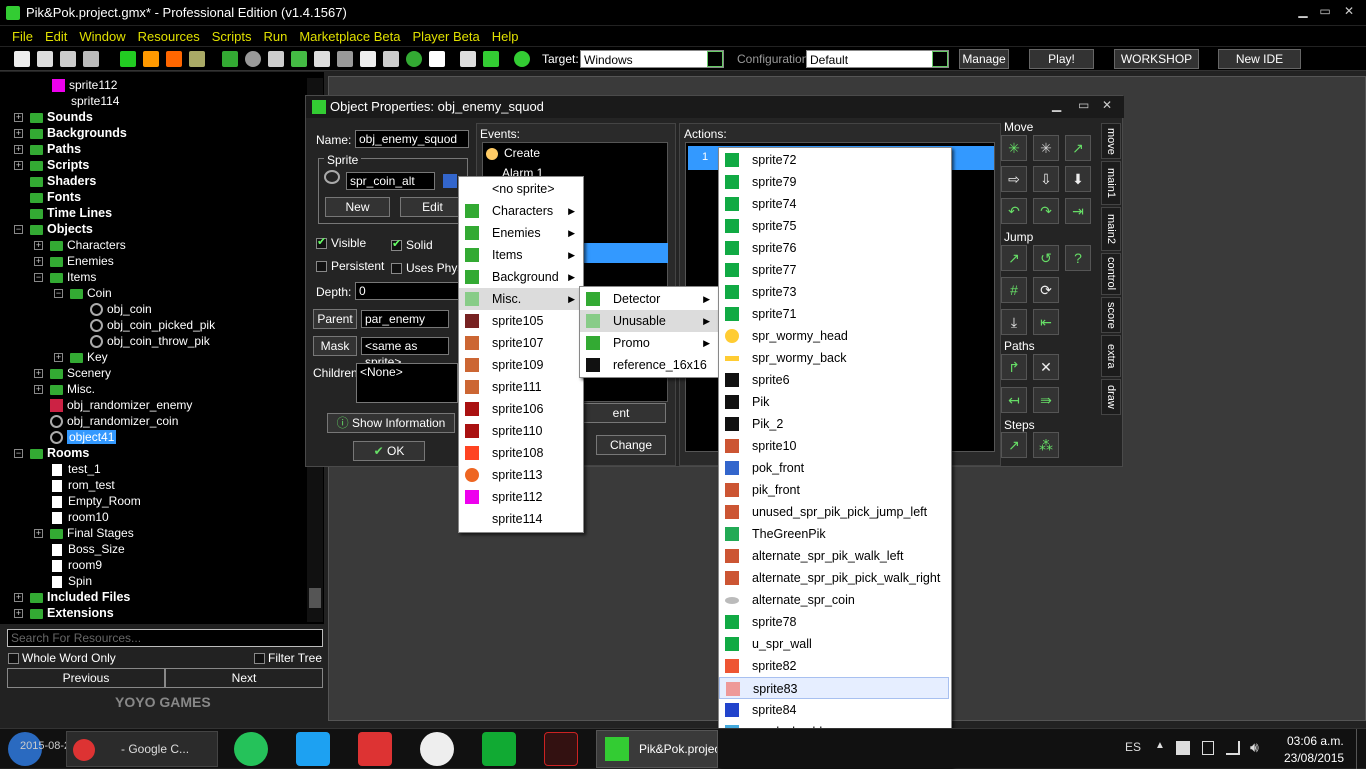 The height and width of the screenshot is (769, 1366). I want to click on menu-item-sprite: alternate_spr_pik_walk_left, so click(835, 556).